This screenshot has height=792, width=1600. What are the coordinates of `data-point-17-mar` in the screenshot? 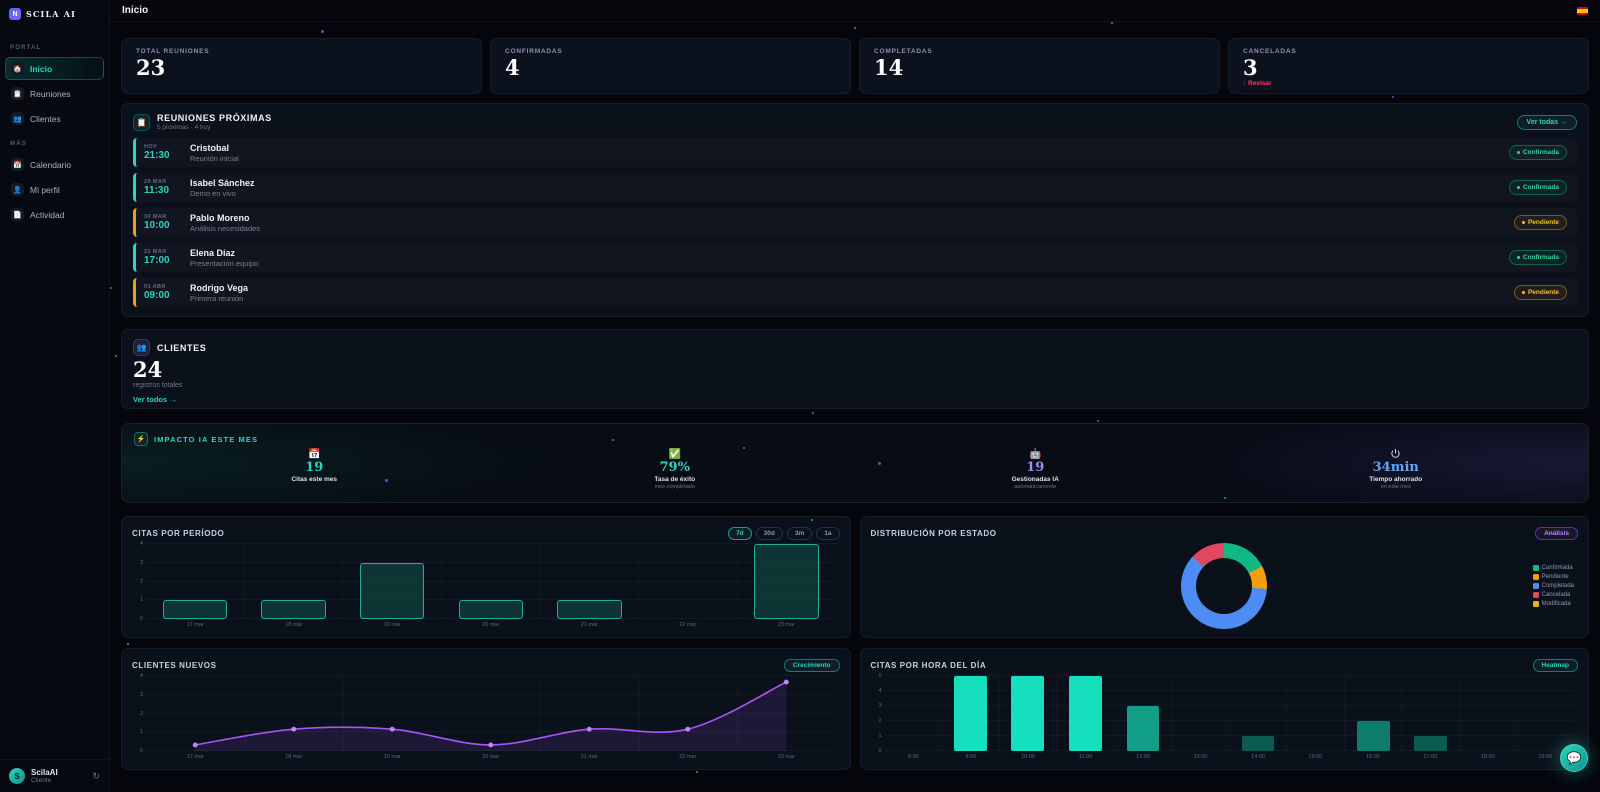 It's located at (195, 745).